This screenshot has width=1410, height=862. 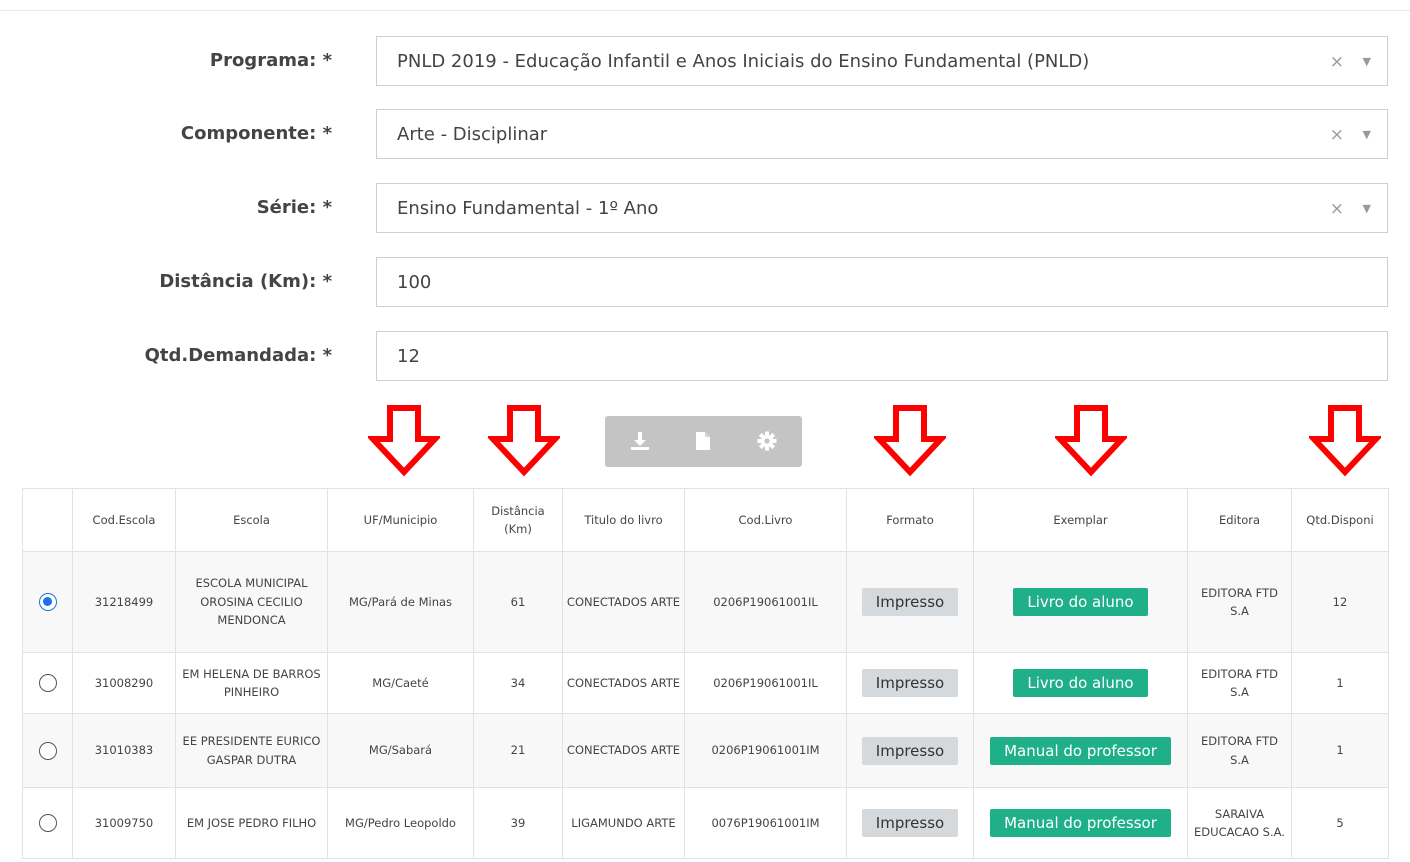 I want to click on distancia-cell: 21, so click(x=518, y=750).